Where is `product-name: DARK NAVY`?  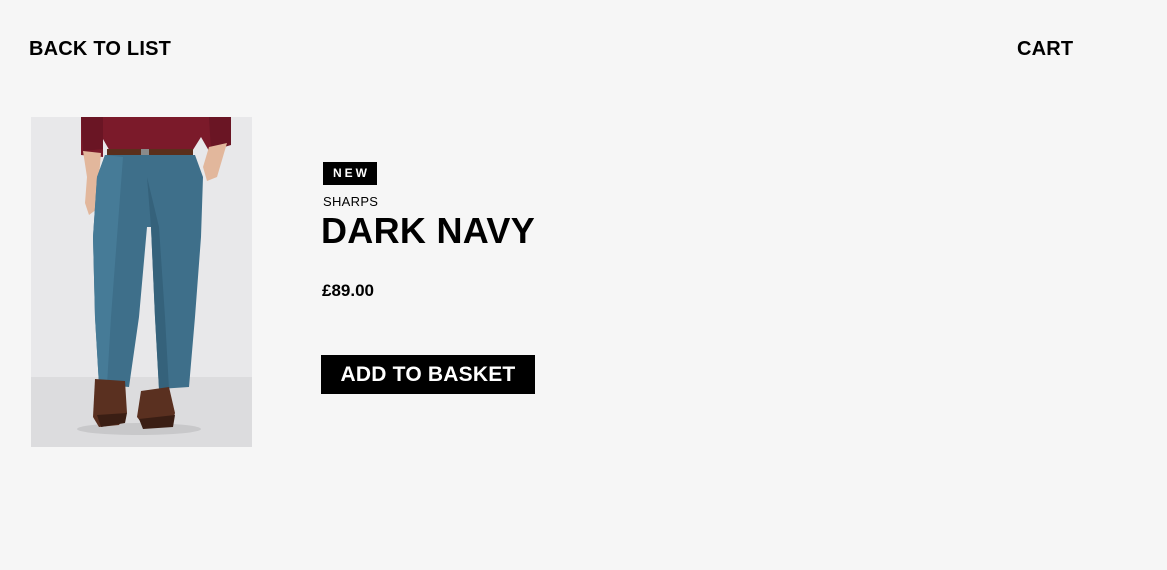
product-name: DARK NAVY is located at coordinates (428, 230).